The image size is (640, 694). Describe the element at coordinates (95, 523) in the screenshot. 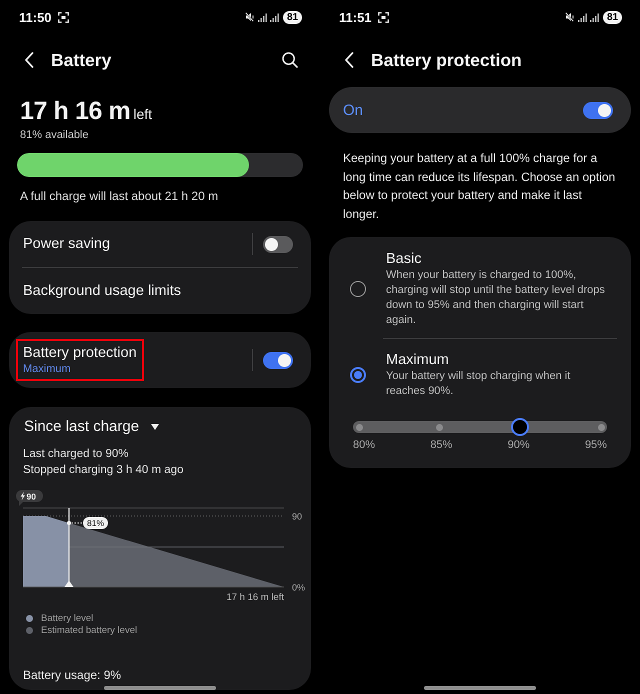

I see `current-level-callout: 81%` at that location.